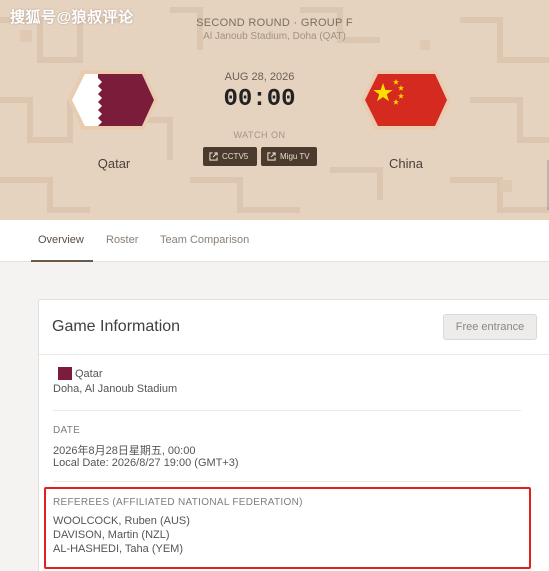 The image size is (549, 571). What do you see at coordinates (259, 135) in the screenshot?
I see `watch-on-label: WATCH ON` at bounding box center [259, 135].